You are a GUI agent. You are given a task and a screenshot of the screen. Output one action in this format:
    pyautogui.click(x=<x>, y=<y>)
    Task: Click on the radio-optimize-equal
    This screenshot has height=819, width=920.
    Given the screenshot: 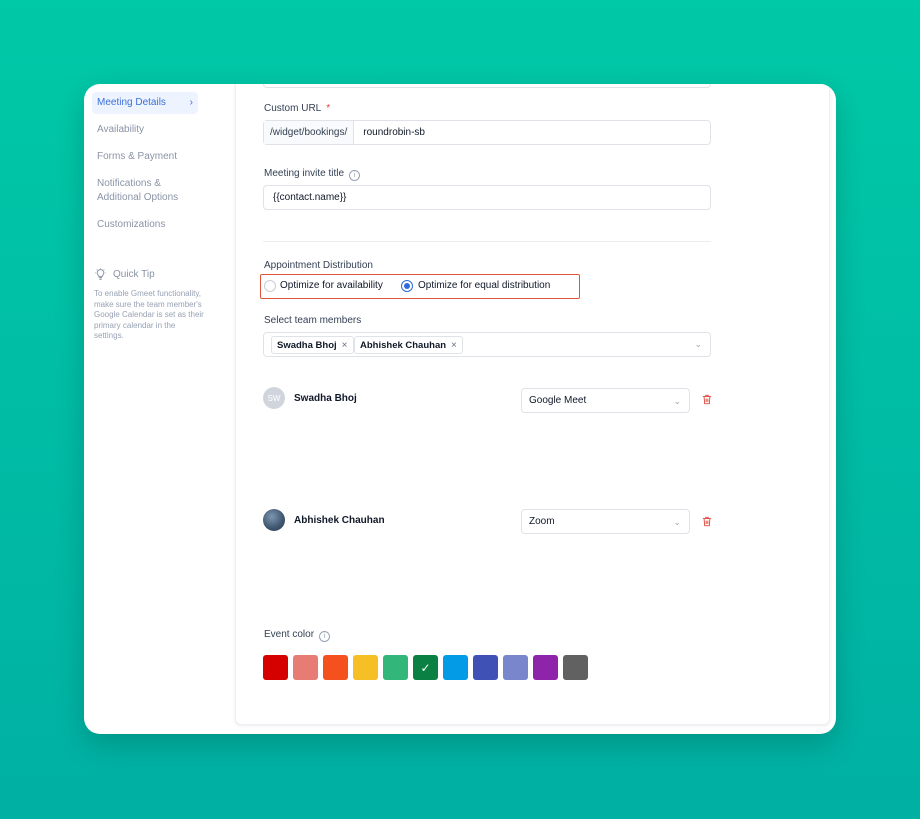 What is the action you would take?
    pyautogui.click(x=407, y=286)
    